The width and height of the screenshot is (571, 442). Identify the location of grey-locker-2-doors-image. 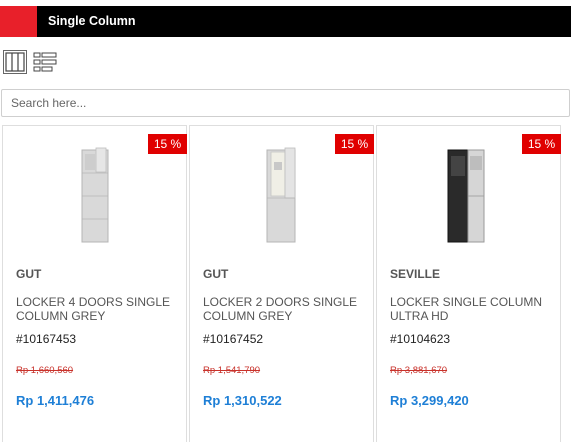
(280, 195).